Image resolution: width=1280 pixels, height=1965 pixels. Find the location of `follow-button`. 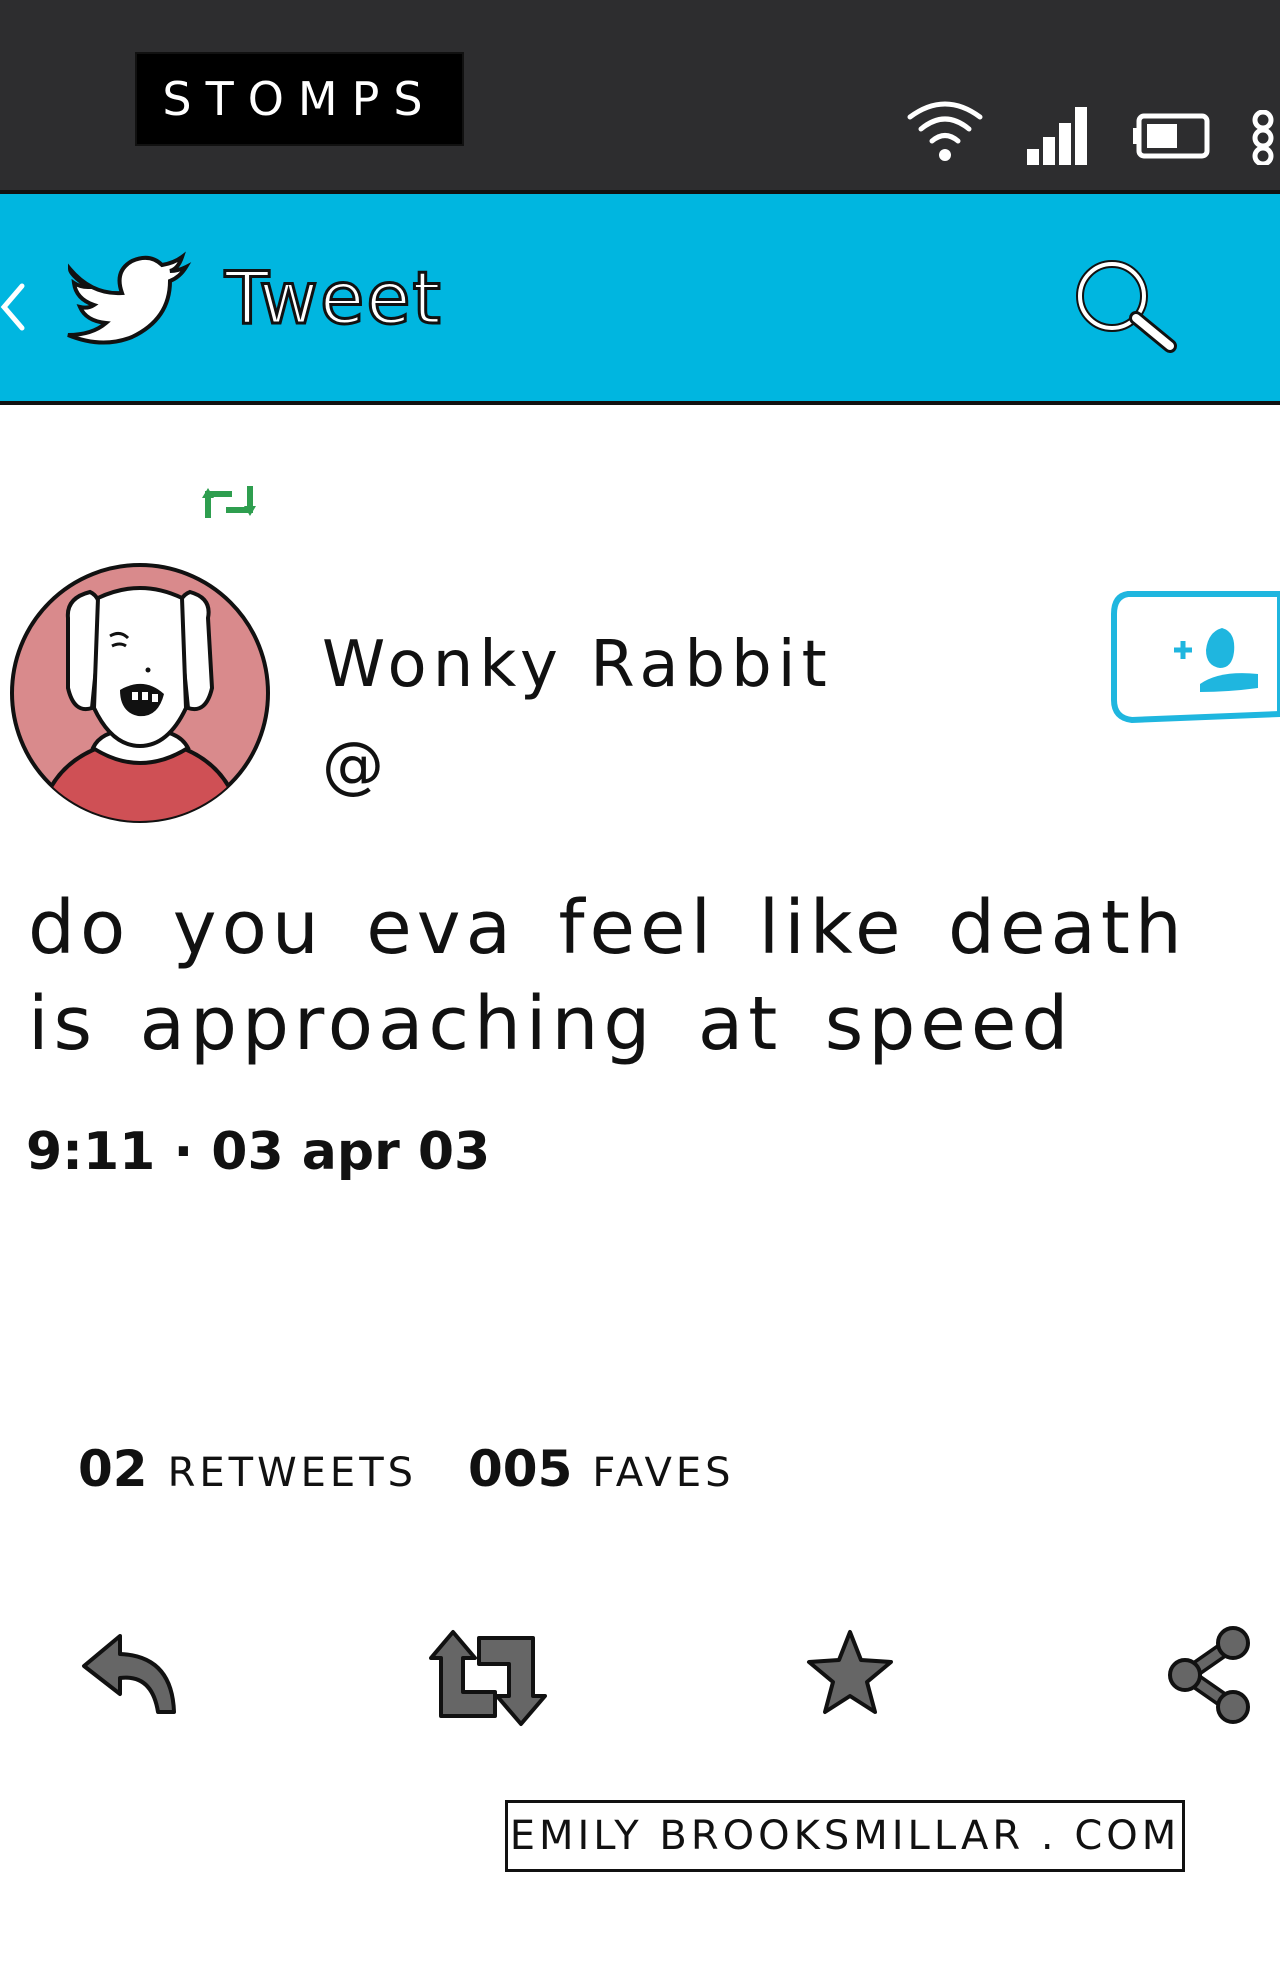

follow-button is located at coordinates (1194, 657).